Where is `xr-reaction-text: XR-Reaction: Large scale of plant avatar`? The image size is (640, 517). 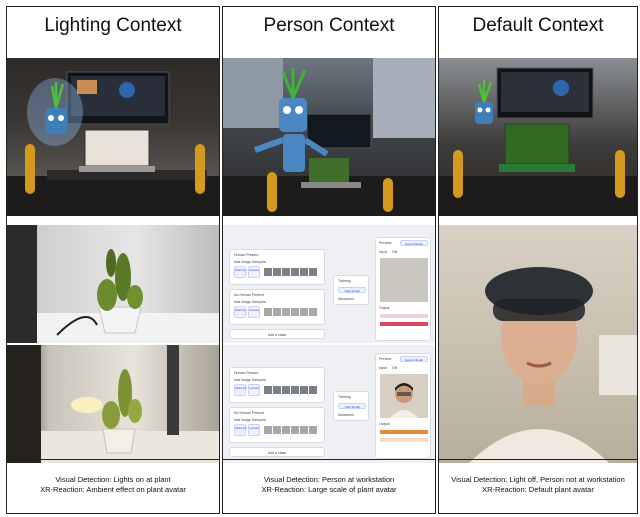
xr-reaction-text: XR-Reaction: Large scale of plant avatar is located at coordinates (329, 489).